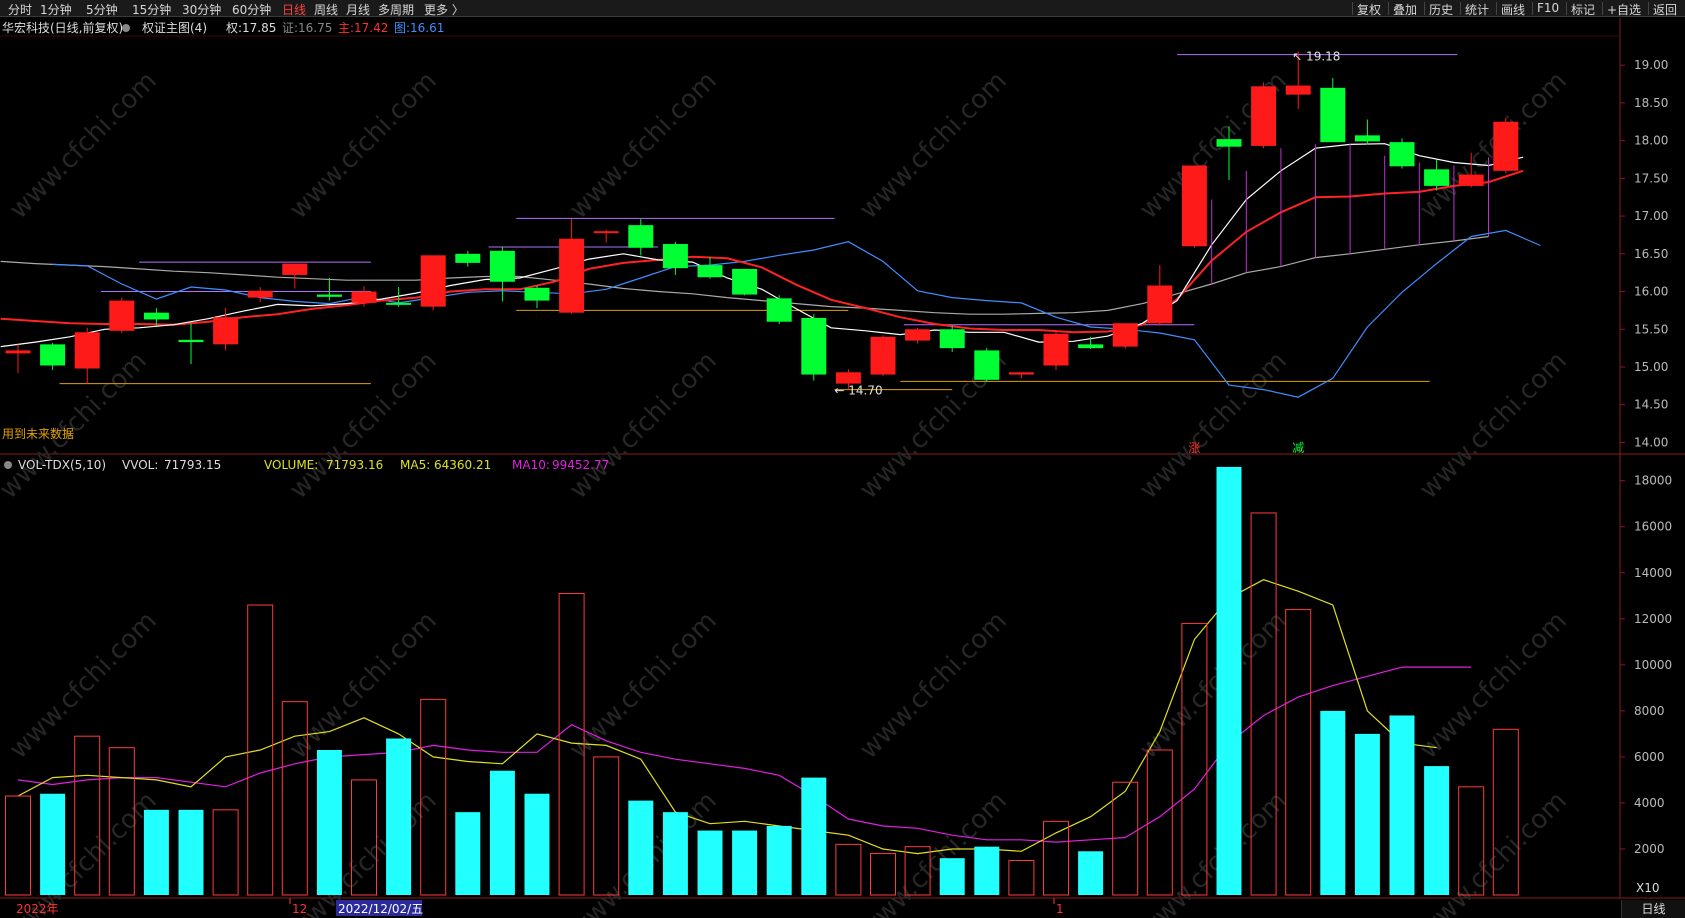 This screenshot has width=1685, height=918. Describe the element at coordinates (358, 9) in the screenshot. I see `period-tab-8: 月线` at that location.